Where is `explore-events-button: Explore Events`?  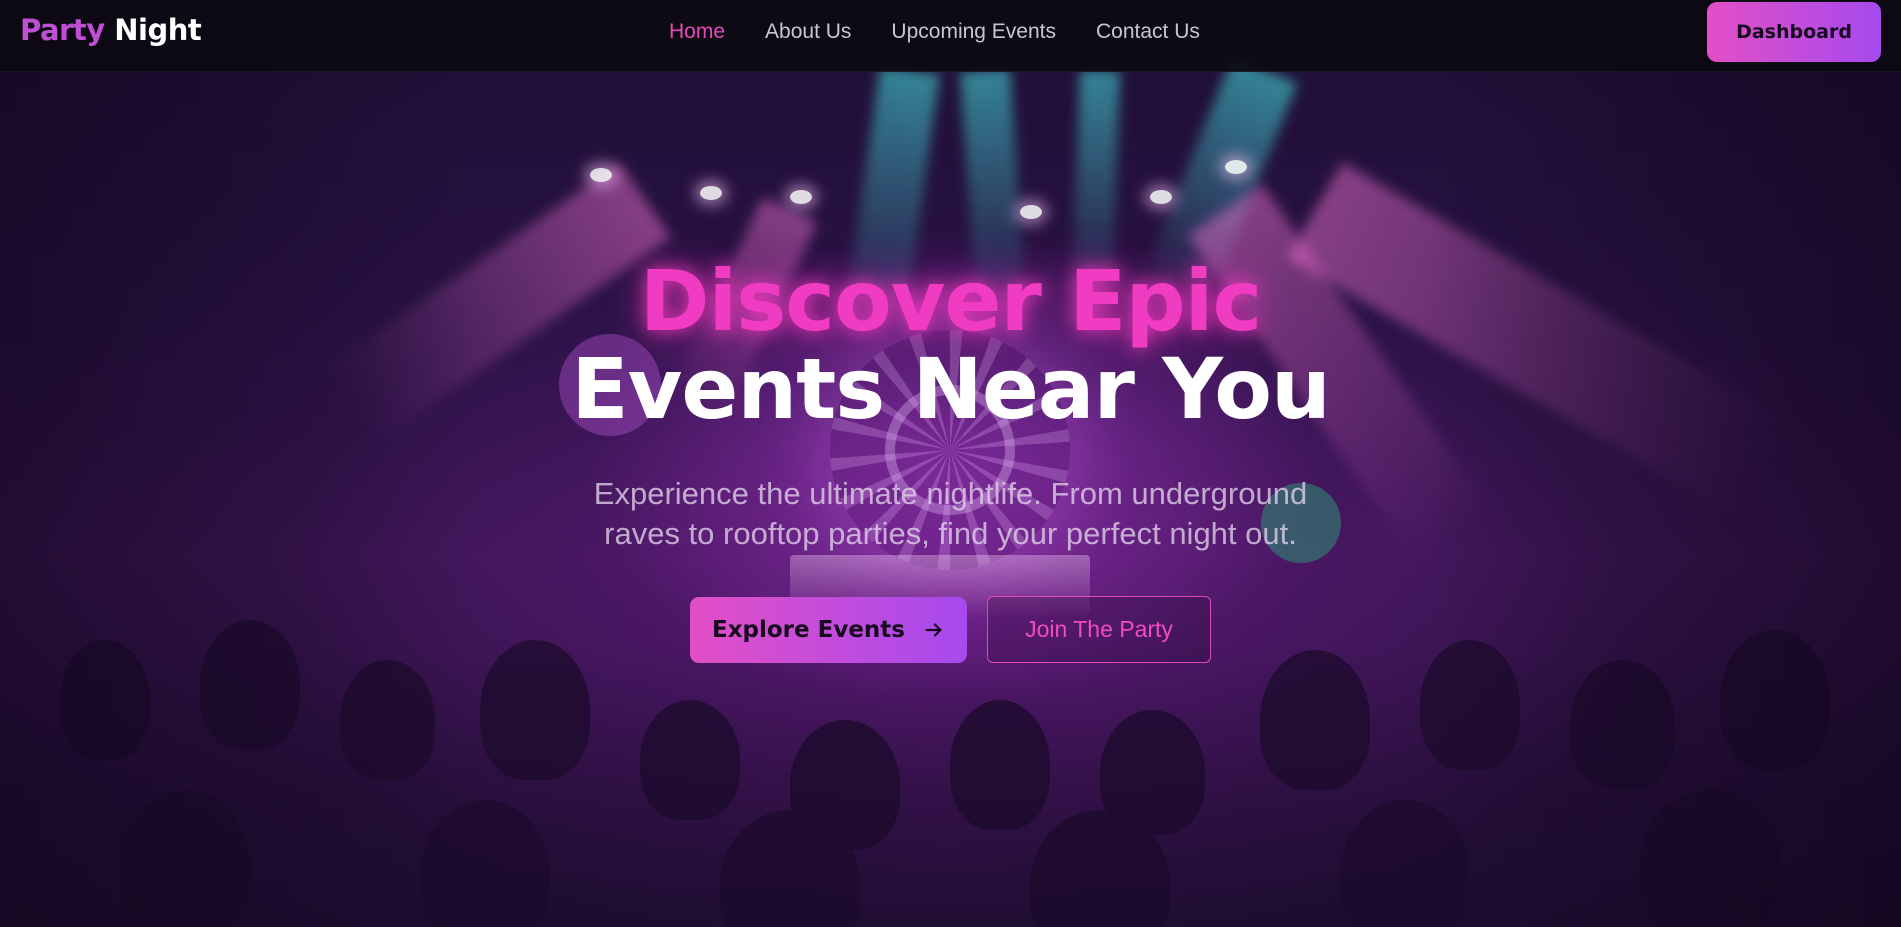 explore-events-button: Explore Events is located at coordinates (828, 630).